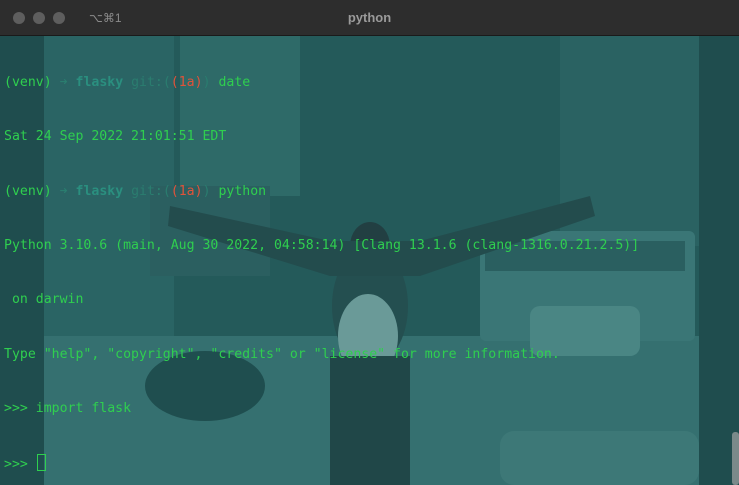 The width and height of the screenshot is (739, 485). I want to click on output-line: on darwin, so click(44, 300).